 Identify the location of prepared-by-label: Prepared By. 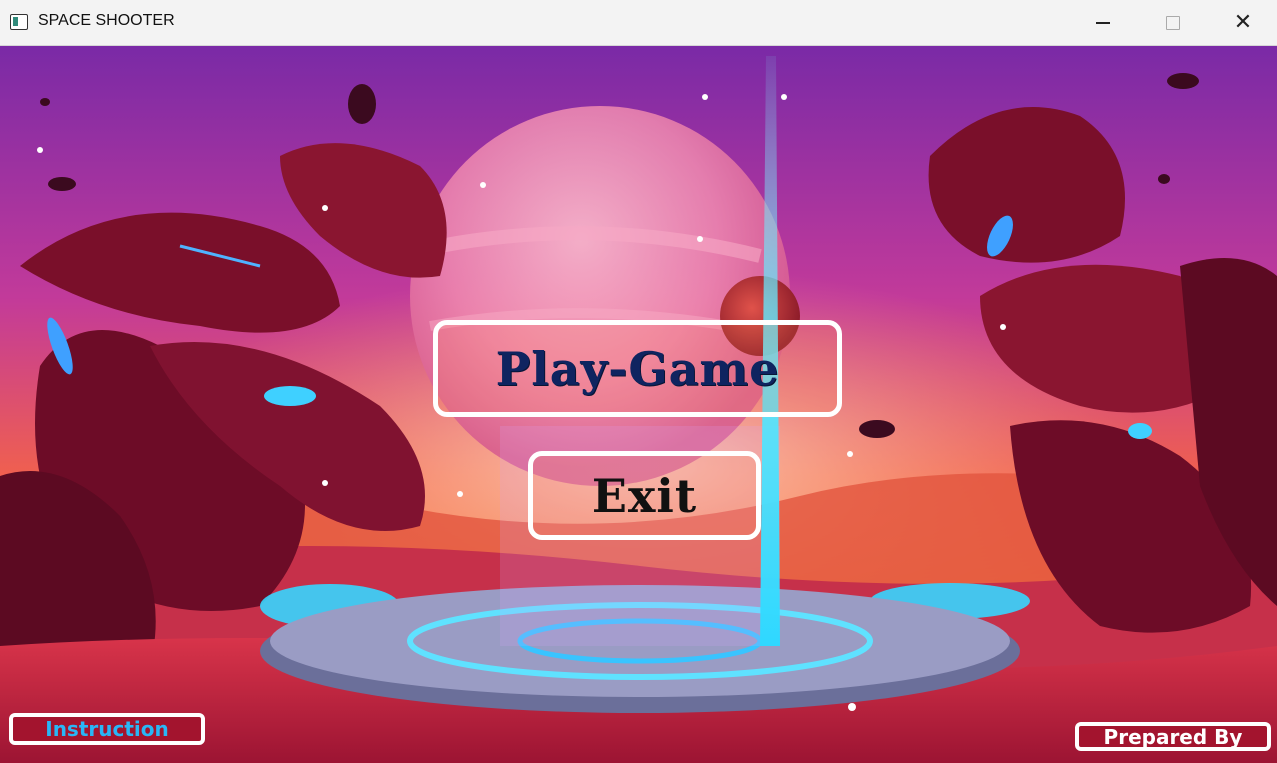
(1173, 736).